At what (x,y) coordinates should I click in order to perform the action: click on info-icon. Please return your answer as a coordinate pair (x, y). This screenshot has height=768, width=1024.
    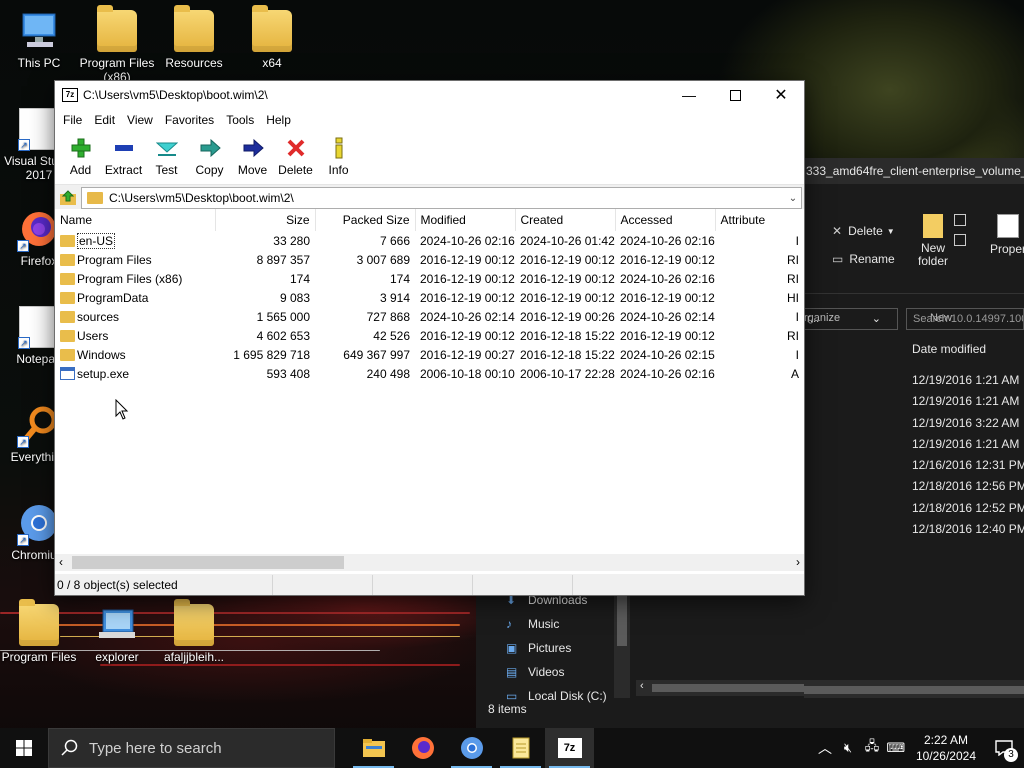
    Looking at the image, I should click on (339, 148).